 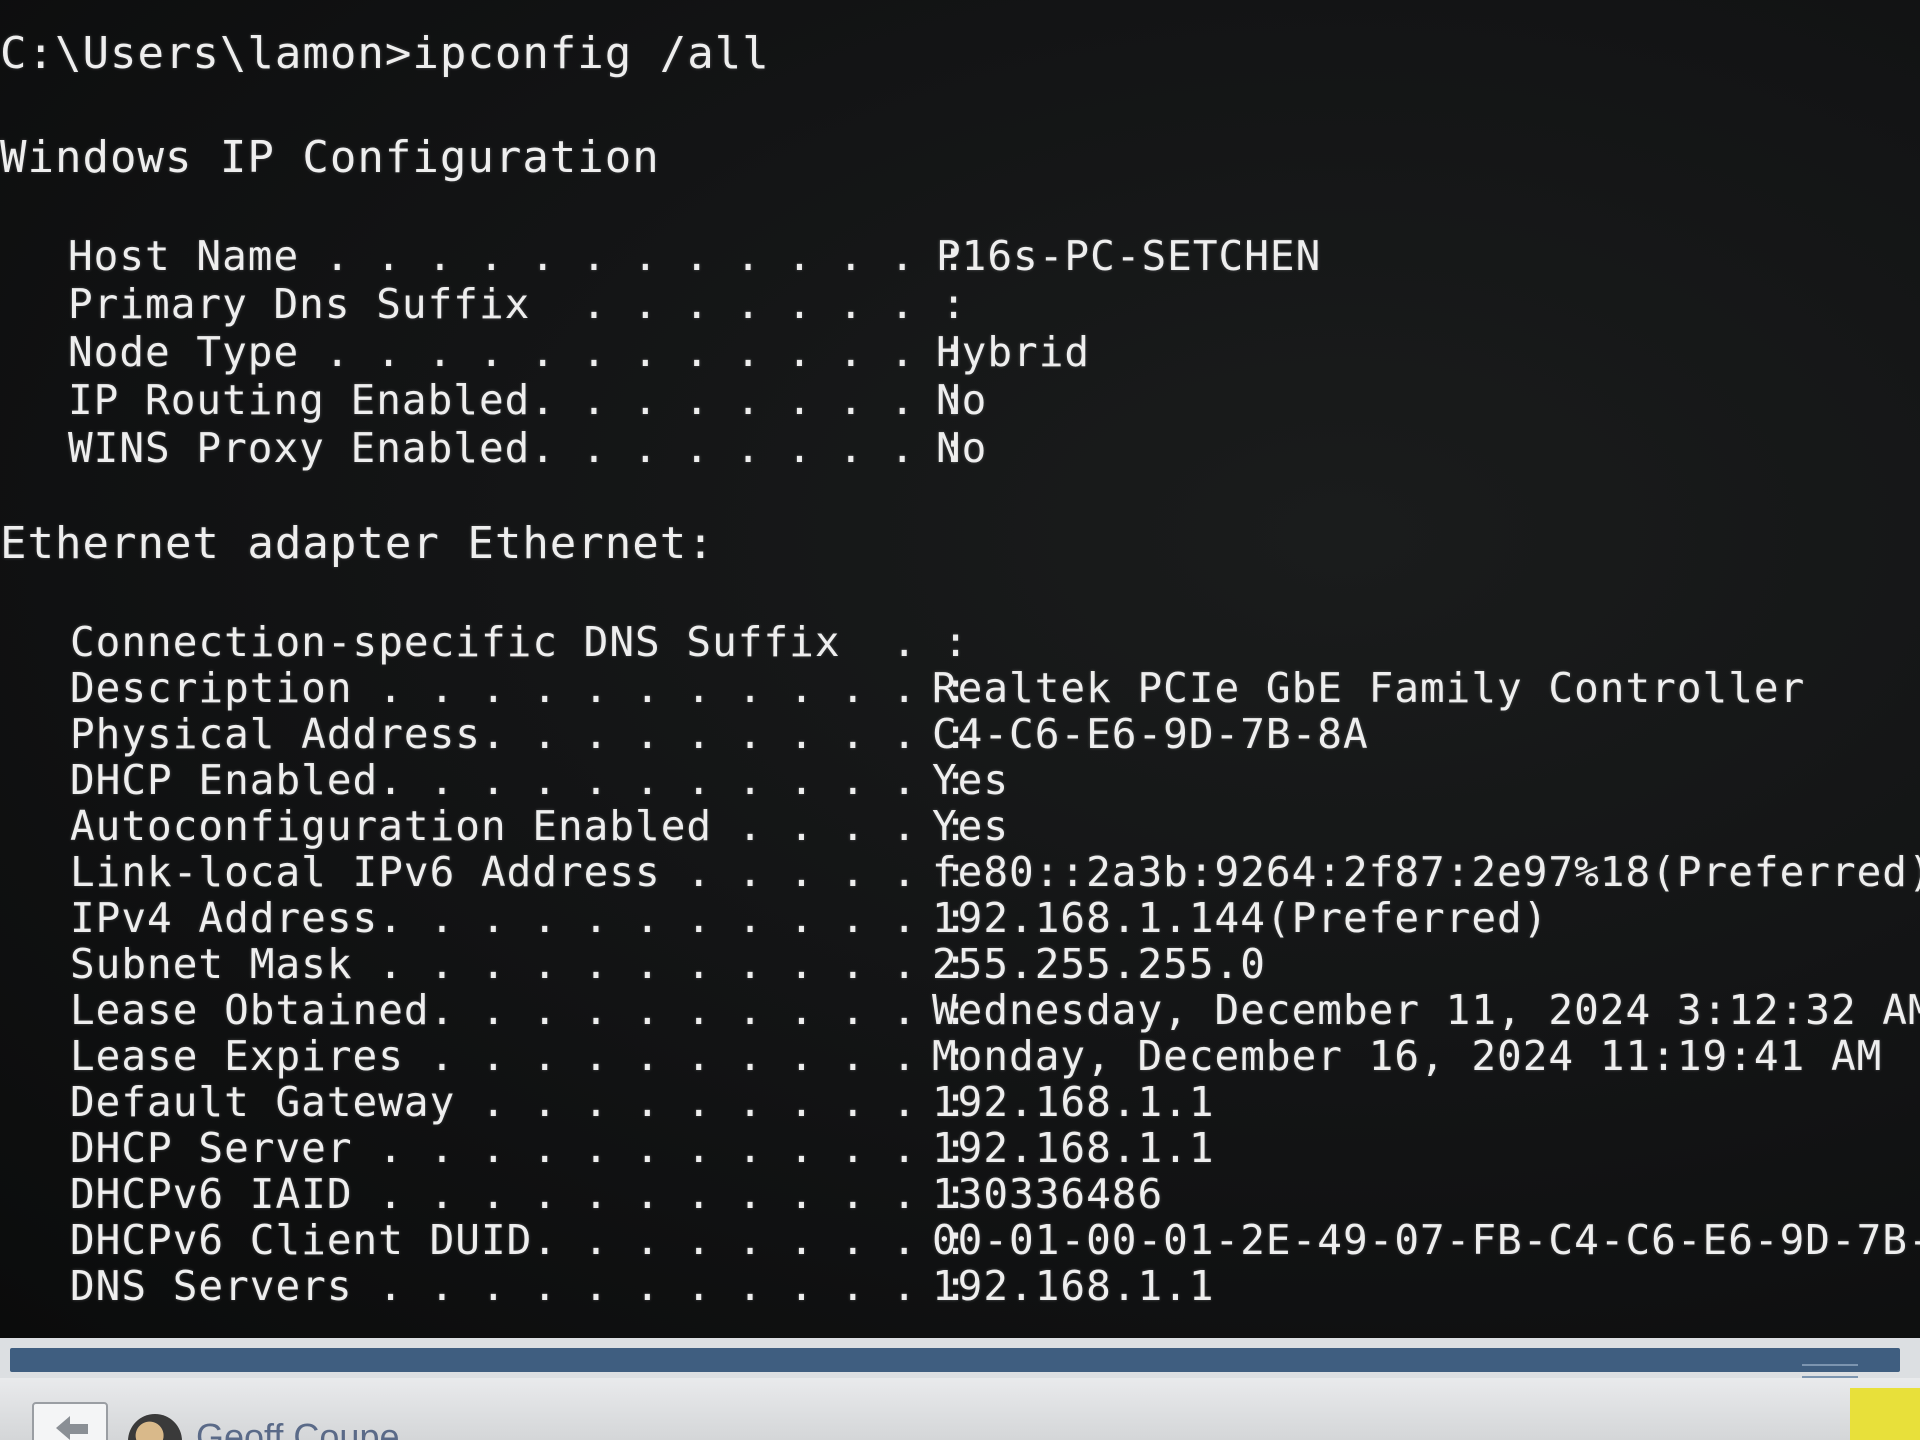 What do you see at coordinates (519, 872) in the screenshot?
I see `row-label: Link-local IPv6 Address . . . . . :` at bounding box center [519, 872].